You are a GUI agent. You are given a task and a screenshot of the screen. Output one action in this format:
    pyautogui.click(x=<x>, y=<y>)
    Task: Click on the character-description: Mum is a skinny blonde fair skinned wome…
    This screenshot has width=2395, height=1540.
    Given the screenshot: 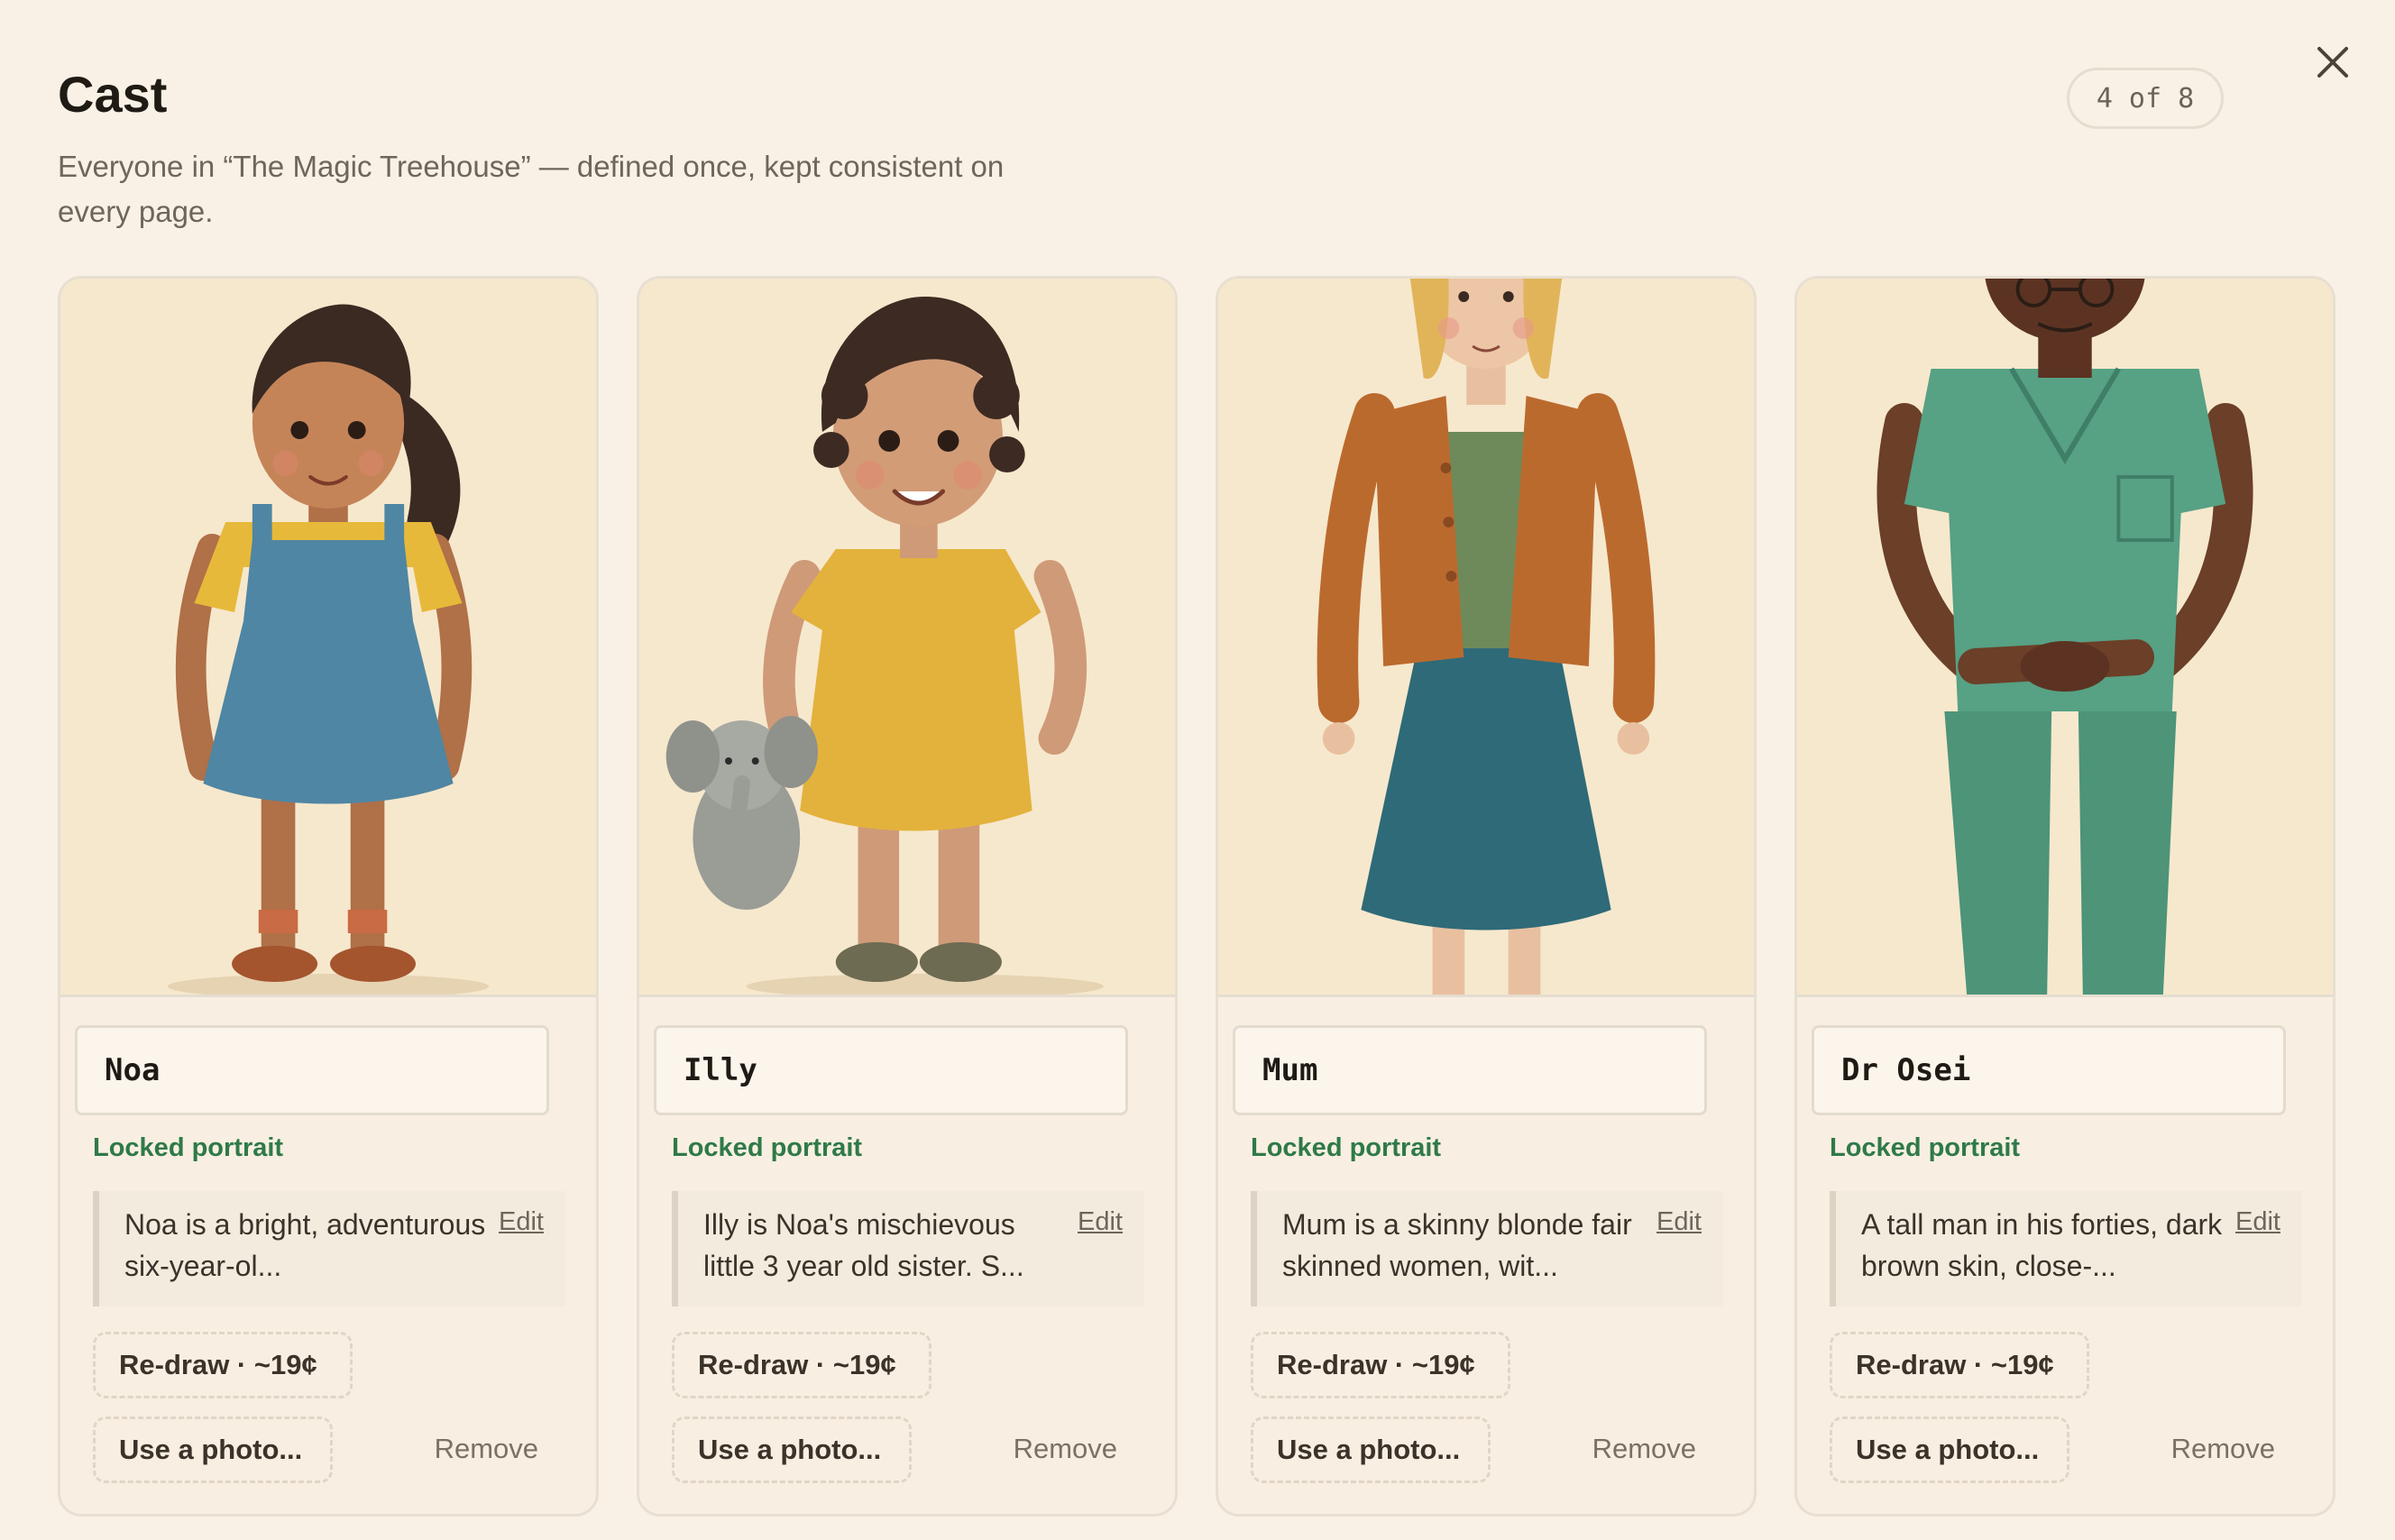 What is the action you would take?
    pyautogui.click(x=1487, y=1248)
    